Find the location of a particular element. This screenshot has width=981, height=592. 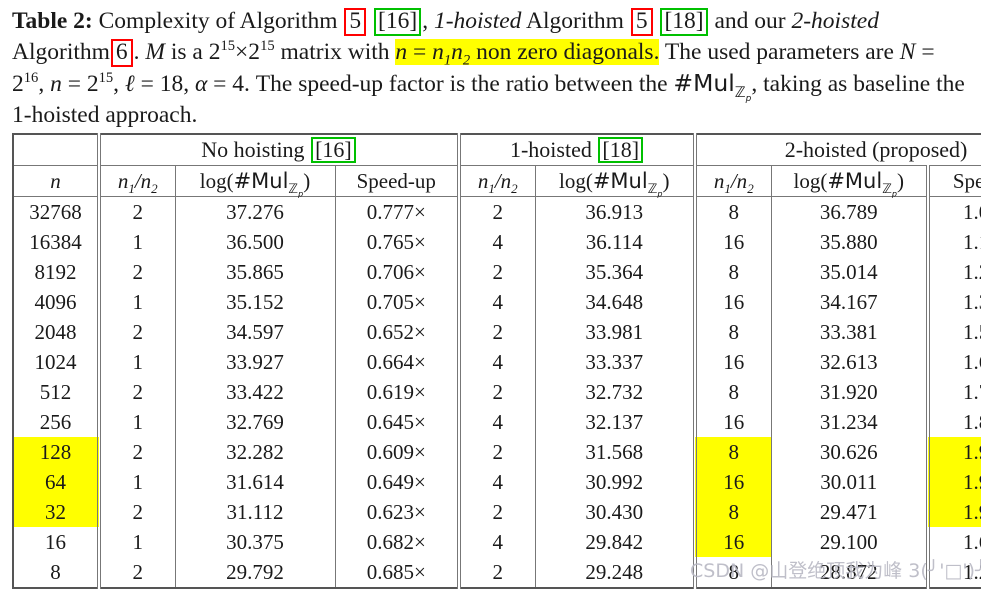

cell-1hoist-logmul: 33.337 is located at coordinates (615, 362).